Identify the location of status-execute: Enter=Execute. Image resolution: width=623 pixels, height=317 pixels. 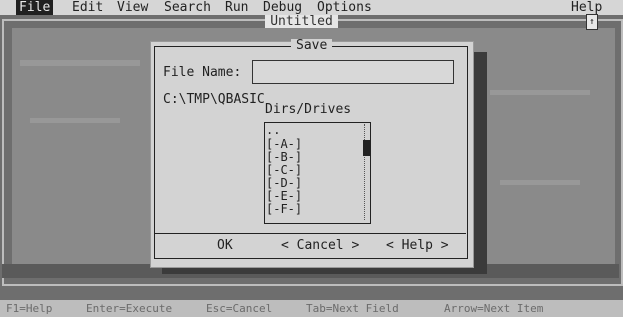
(129, 308).